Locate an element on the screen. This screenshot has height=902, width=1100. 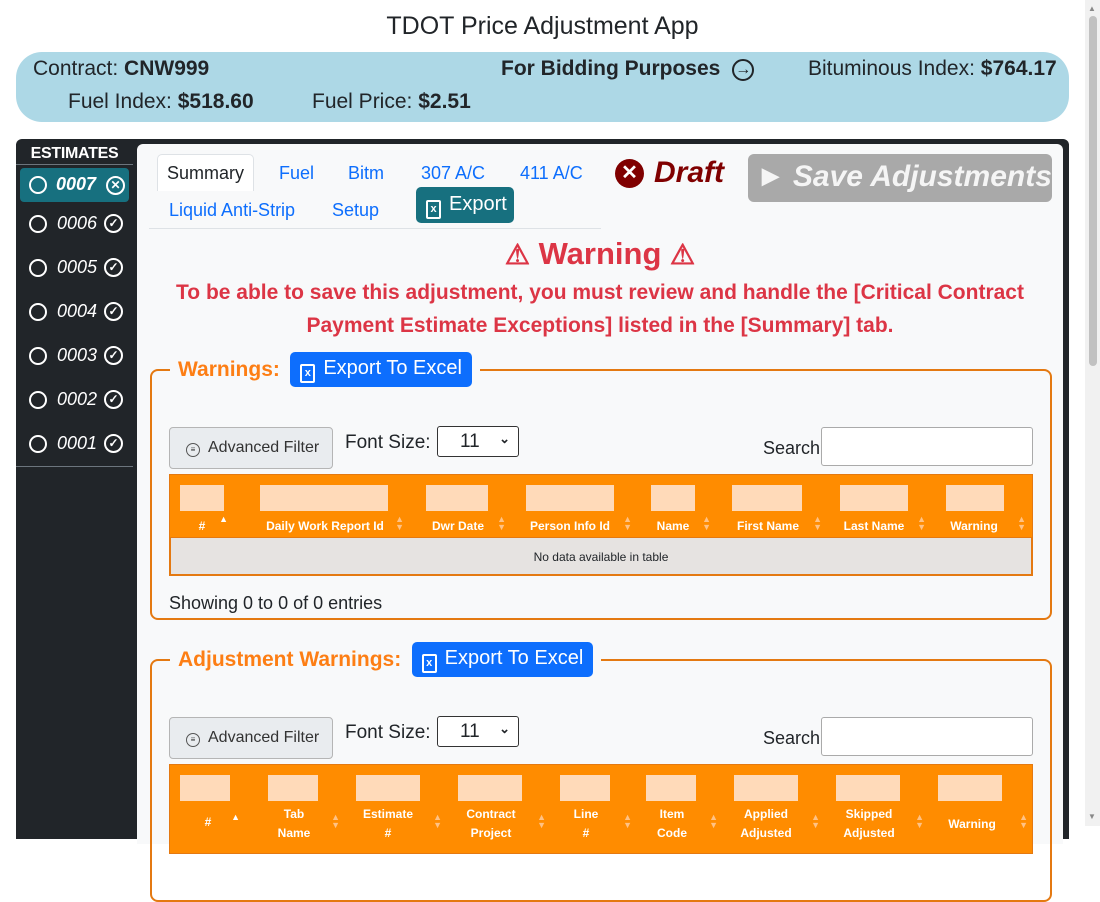
estimate-item-0001: 0001 ✓ is located at coordinates (74, 444).